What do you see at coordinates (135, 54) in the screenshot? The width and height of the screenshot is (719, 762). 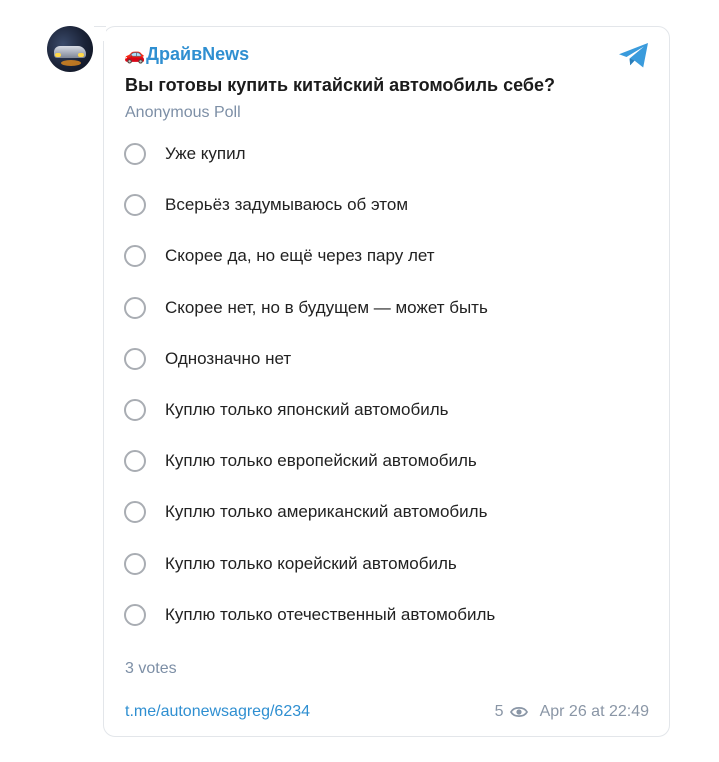 I see `car-emoji-icon: 🚗` at bounding box center [135, 54].